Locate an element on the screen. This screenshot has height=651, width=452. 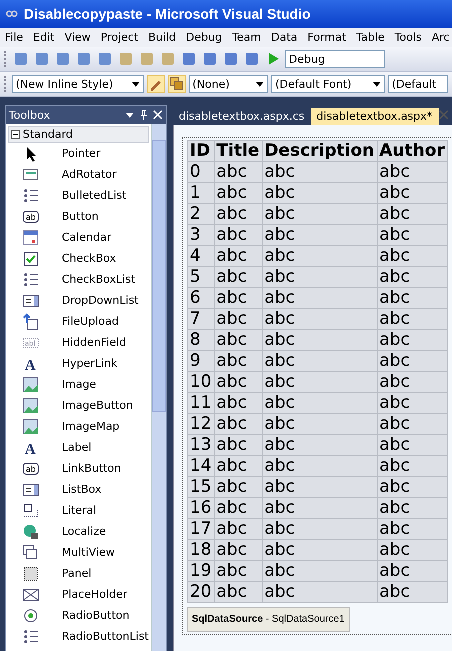
document-tab: disabletextbox.aspx.cs is located at coordinates (242, 116).